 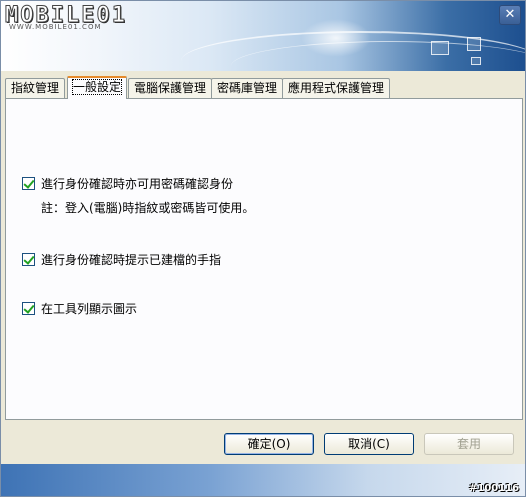 I want to click on tab-label: 密碼庫管理, so click(x=247, y=88).